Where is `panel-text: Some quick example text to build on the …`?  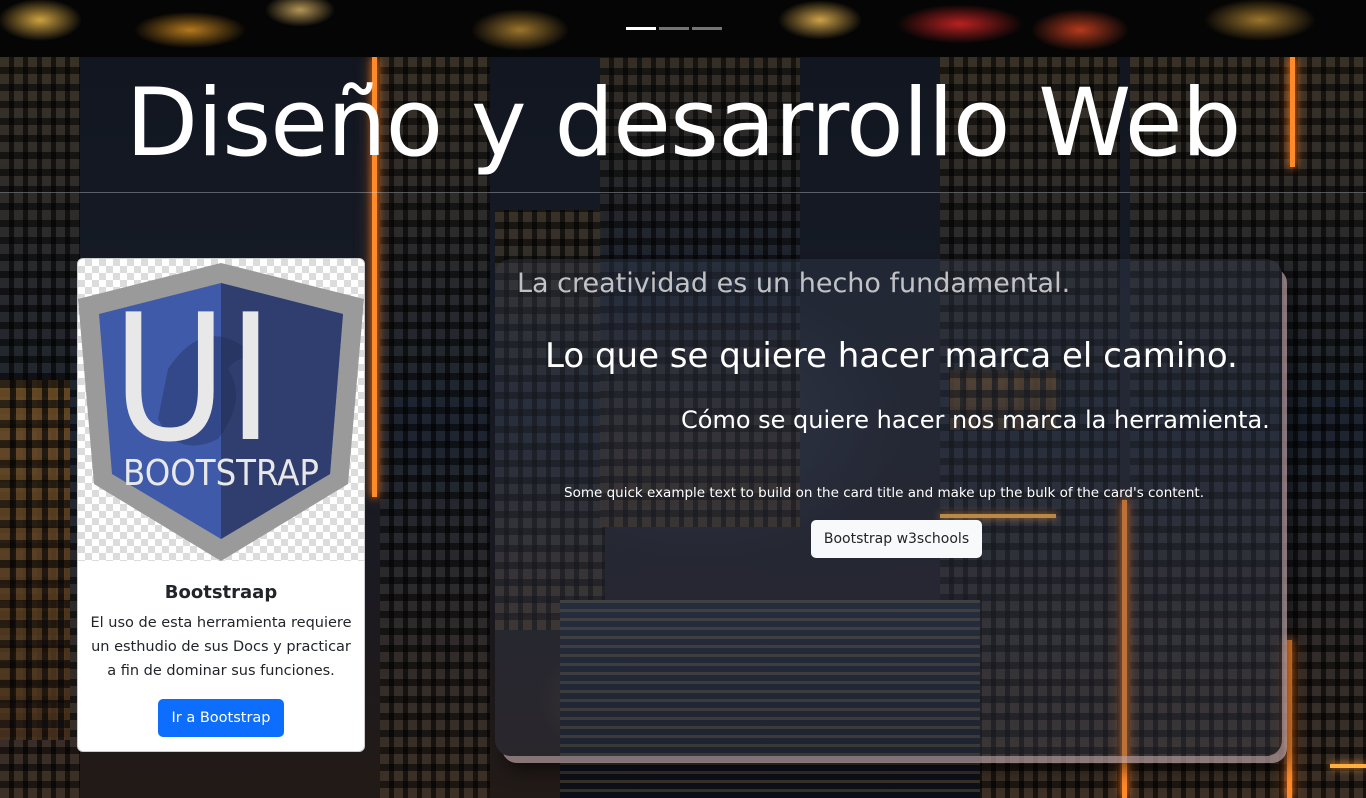
panel-text: Some quick example text to build on the … is located at coordinates (884, 493).